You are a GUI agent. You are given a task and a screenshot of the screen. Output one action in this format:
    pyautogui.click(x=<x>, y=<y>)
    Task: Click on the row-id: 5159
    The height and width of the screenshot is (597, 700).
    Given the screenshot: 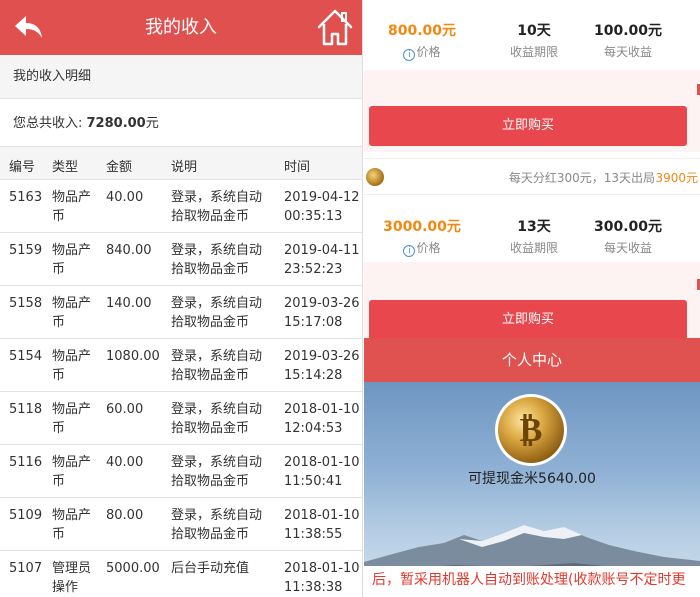 What is the action you would take?
    pyautogui.click(x=26, y=250)
    